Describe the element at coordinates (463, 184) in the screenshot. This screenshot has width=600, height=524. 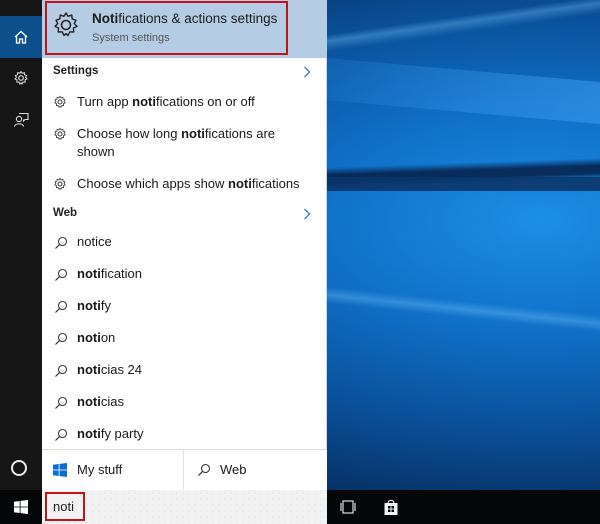
I see `wallpaper-dark-band` at that location.